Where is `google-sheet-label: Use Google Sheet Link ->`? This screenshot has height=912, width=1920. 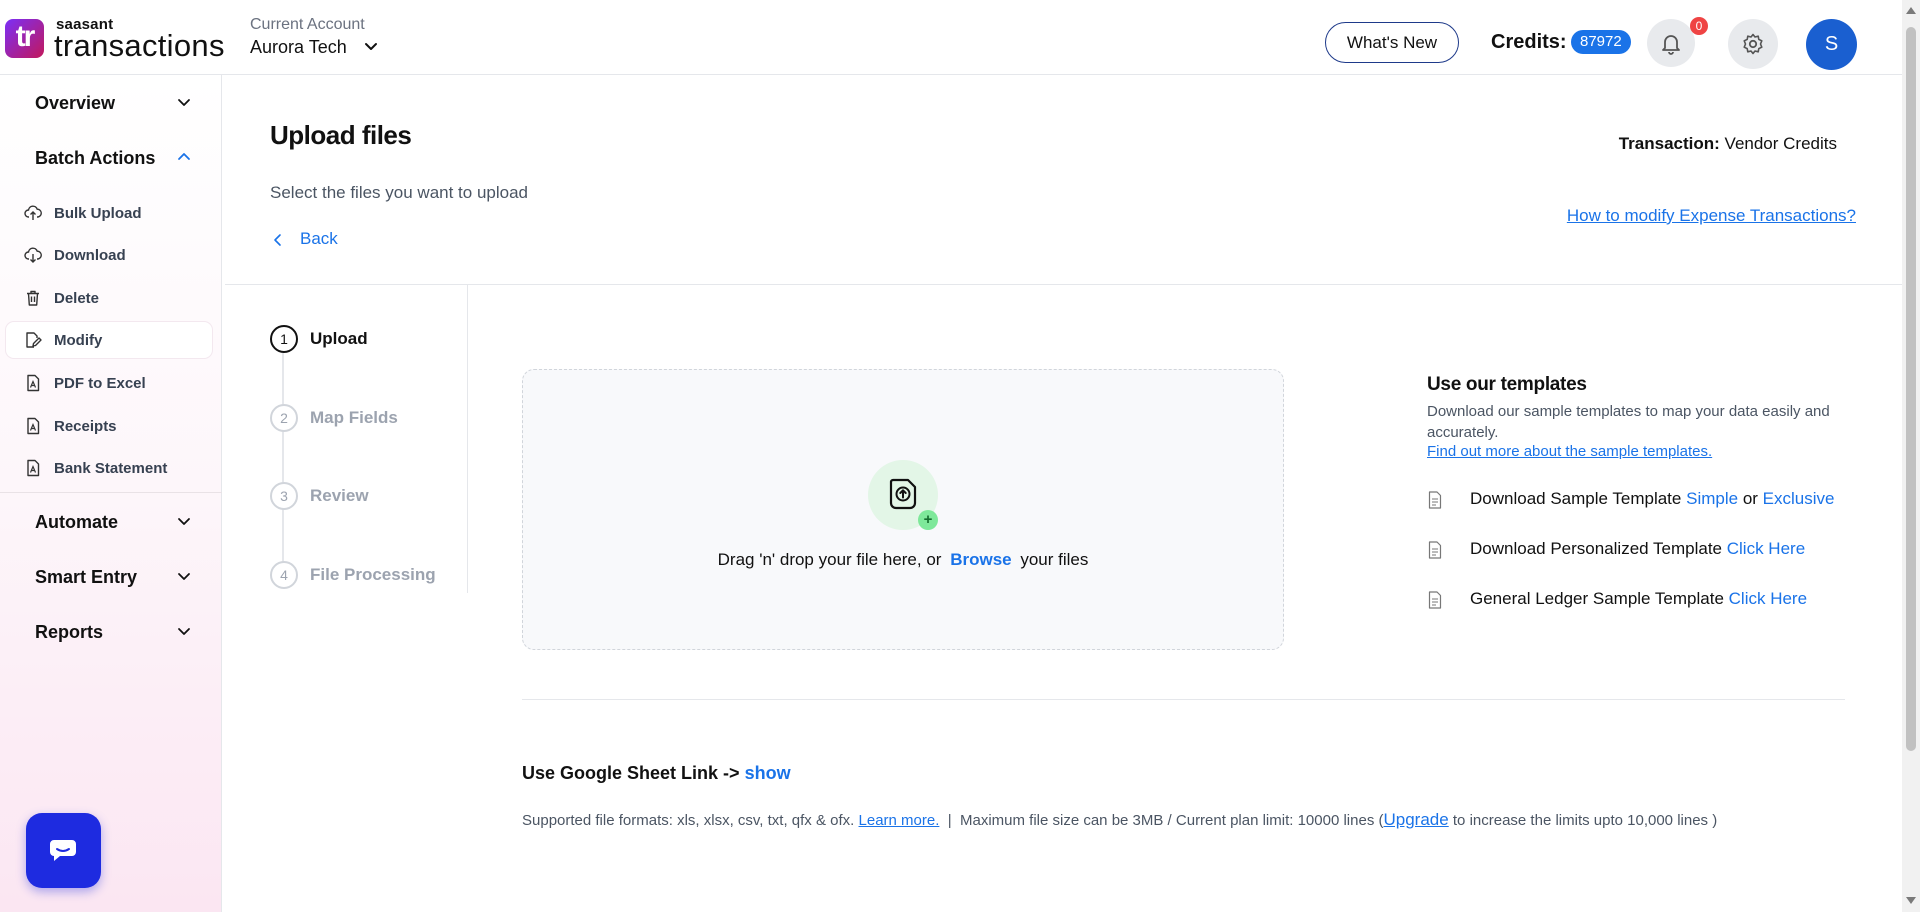
google-sheet-label: Use Google Sheet Link -> is located at coordinates (631, 773).